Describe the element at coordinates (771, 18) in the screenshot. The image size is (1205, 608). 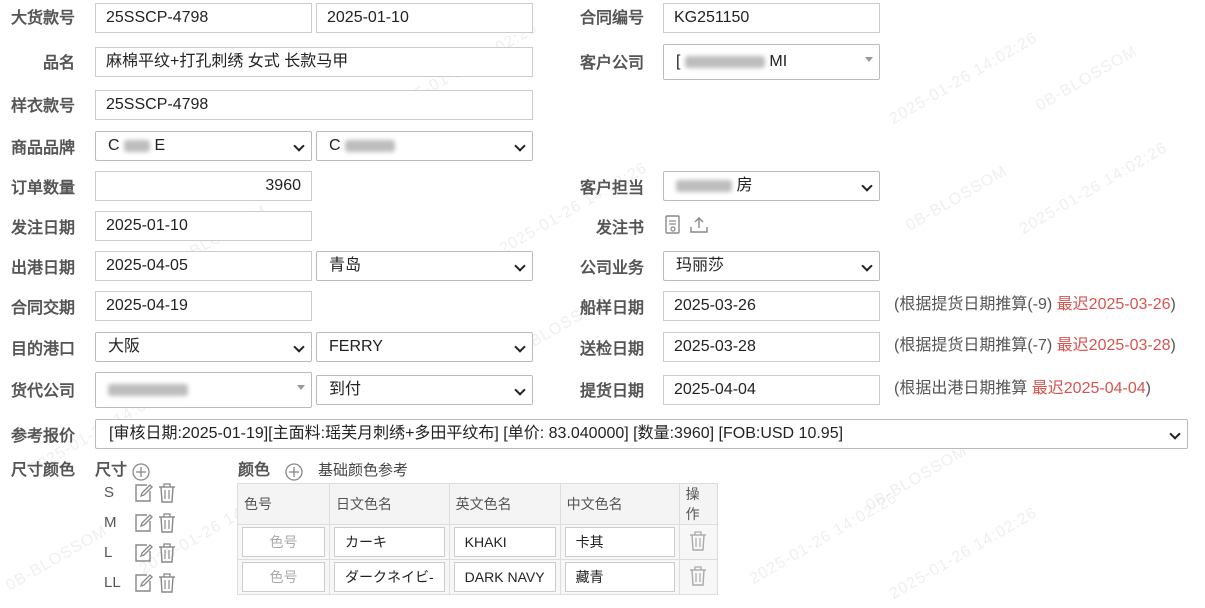
I see `contract-no-input: KG251150` at that location.